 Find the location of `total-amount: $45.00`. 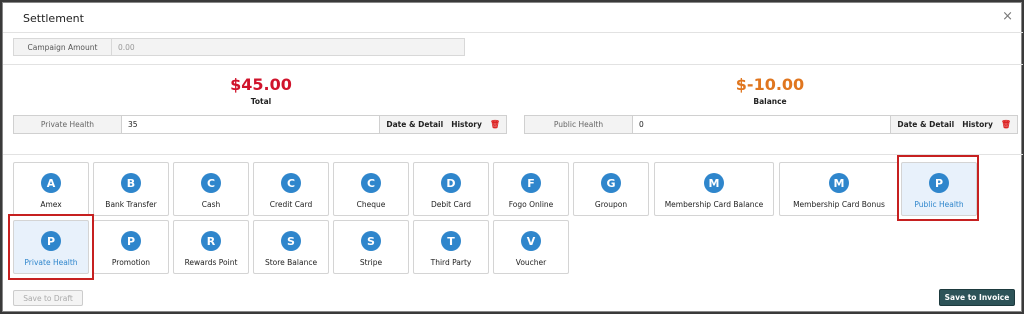

total-amount: $45.00 is located at coordinates (261, 84).